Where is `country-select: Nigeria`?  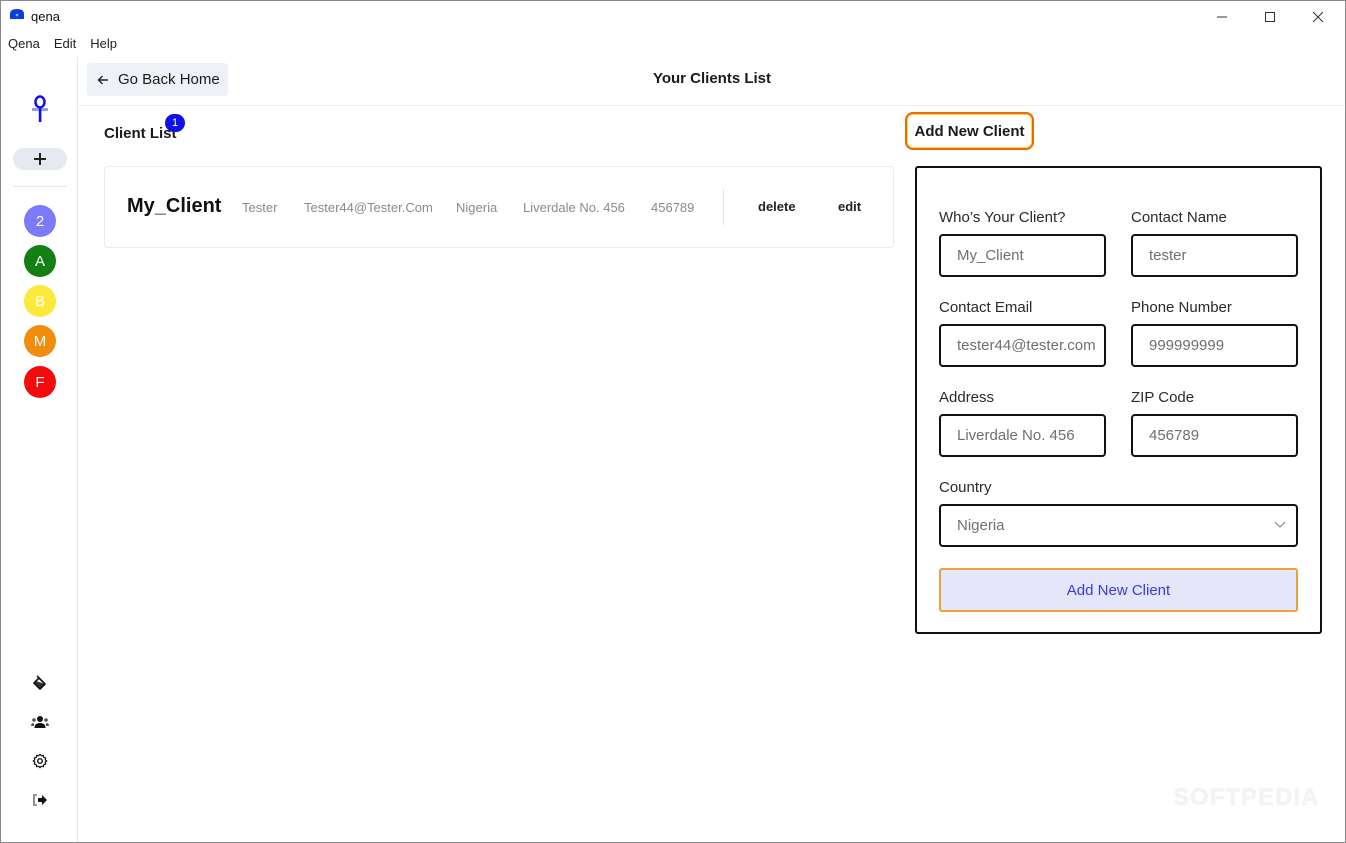 country-select: Nigeria is located at coordinates (1118, 525).